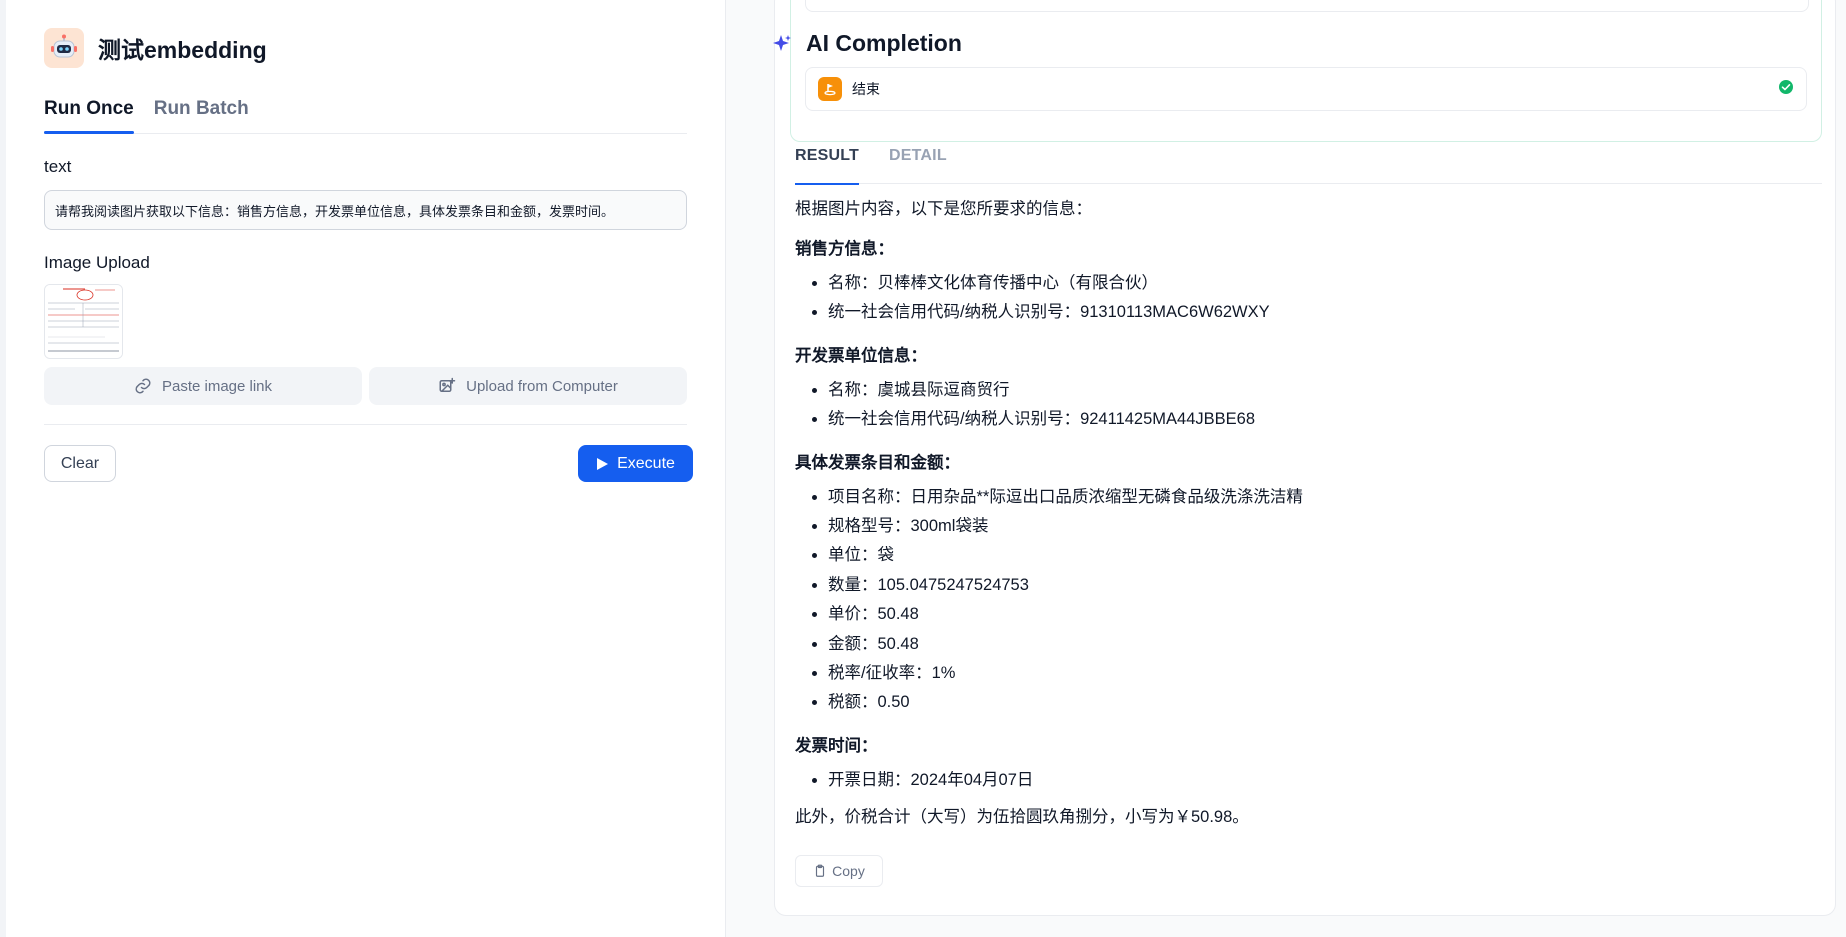 Image resolution: width=1846 pixels, height=937 pixels. I want to click on invoice-date-list: 开票日期：2024年04月07日, so click(1305, 780).